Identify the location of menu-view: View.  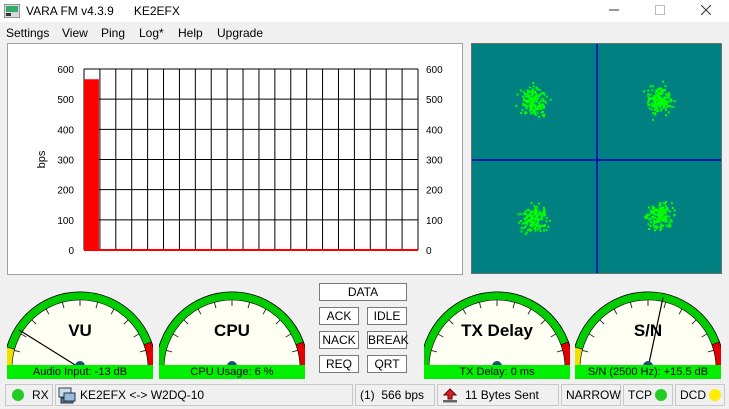
(75, 33).